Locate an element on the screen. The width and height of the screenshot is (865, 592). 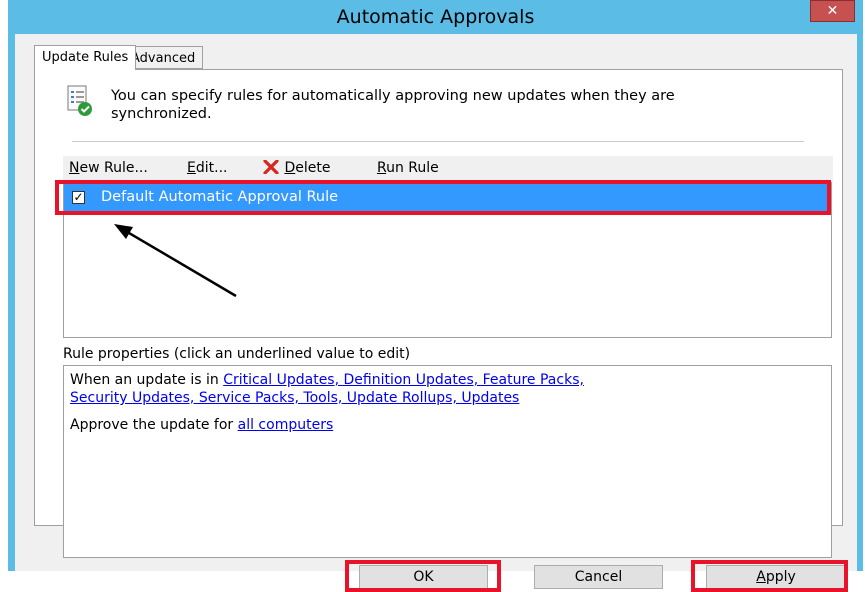
title-bar: Automatic Approvals ✕ is located at coordinates (435, 17).